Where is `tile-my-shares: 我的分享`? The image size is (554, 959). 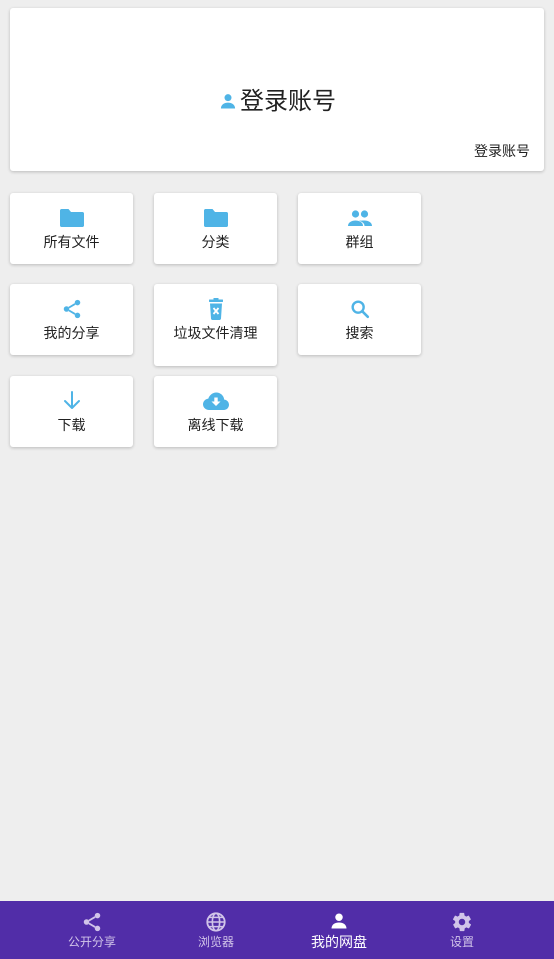 tile-my-shares: 我的分享 is located at coordinates (71, 319).